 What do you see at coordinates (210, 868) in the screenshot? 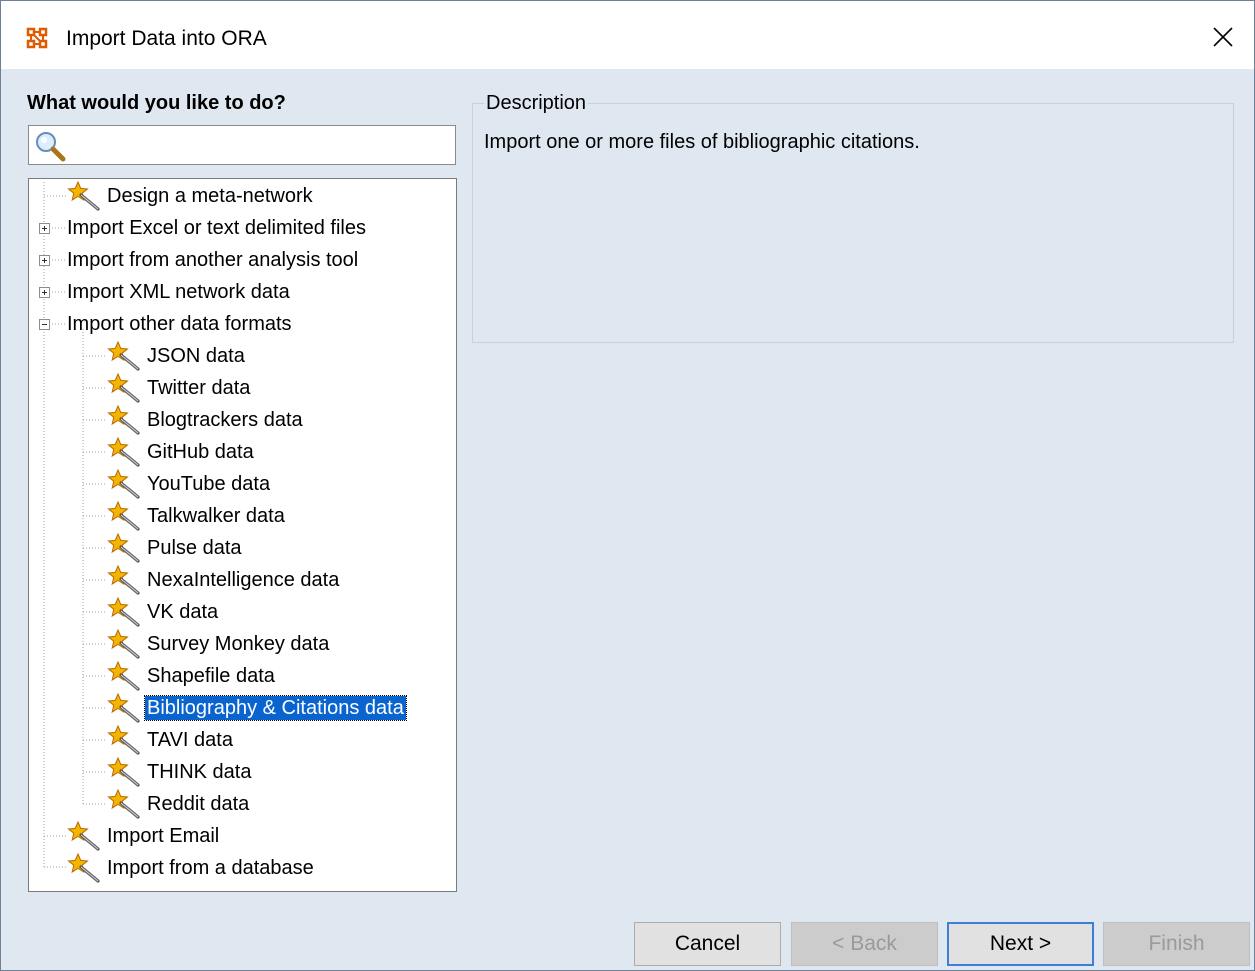
I see `tree-item-label: Import from a database` at bounding box center [210, 868].